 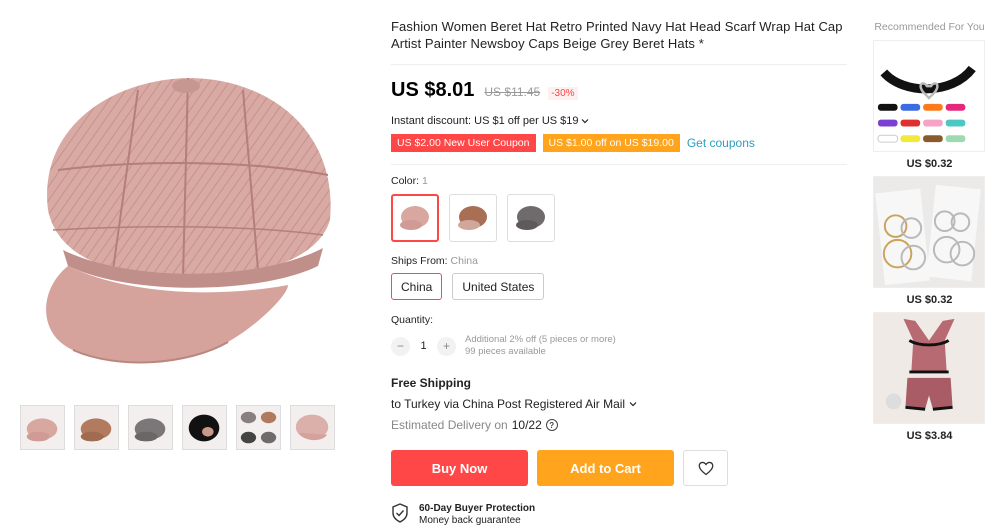 I want to click on quantity-label: Quantity:, so click(x=412, y=320).